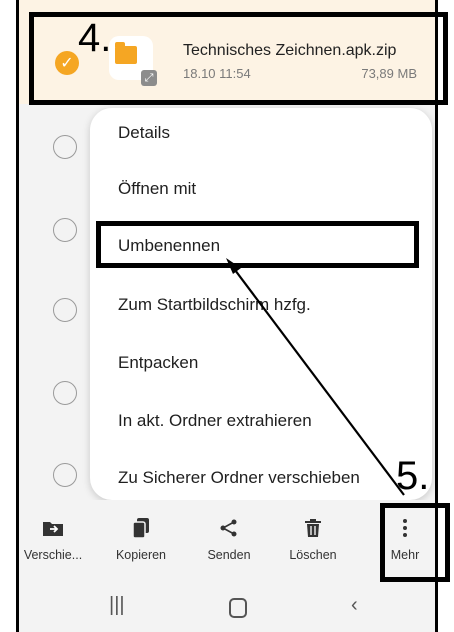 This screenshot has width=454, height=632. I want to click on arrow-head-icon, so click(233, 266).